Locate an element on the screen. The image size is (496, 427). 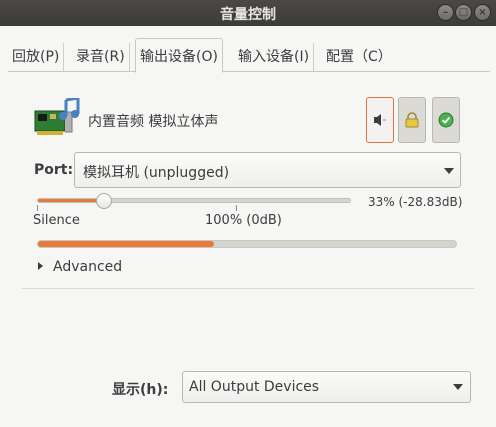
window-title: 音量控制 is located at coordinates (248, 15).